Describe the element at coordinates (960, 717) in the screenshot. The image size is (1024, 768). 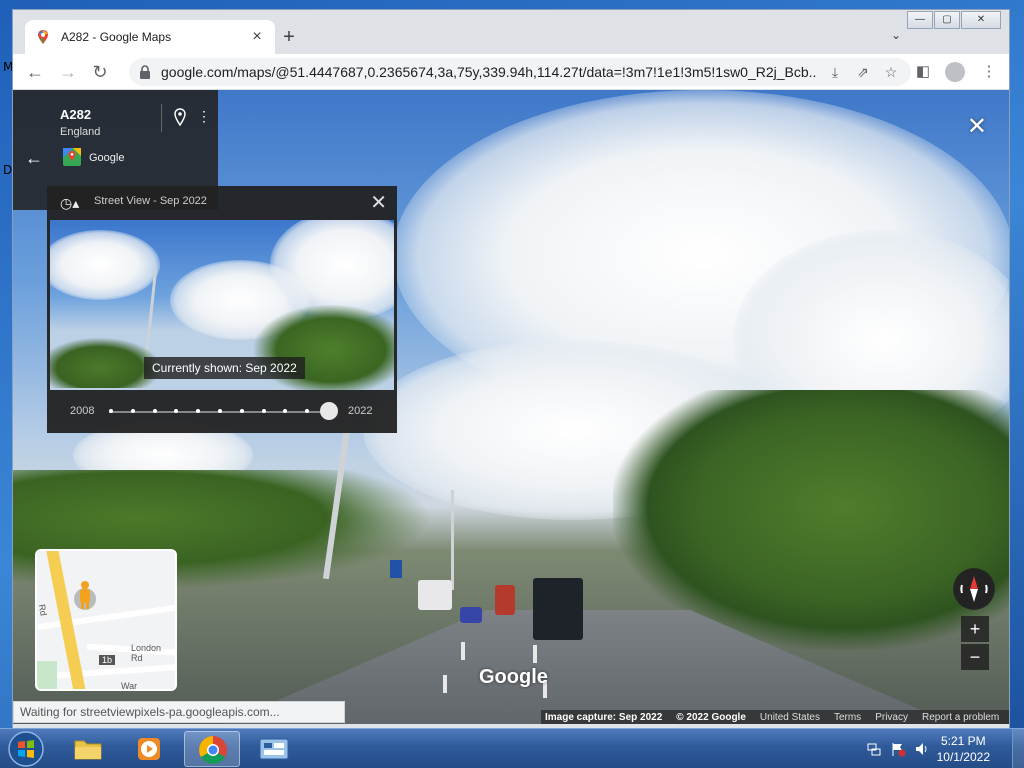
I see `footer-link-report: Report a problem` at that location.